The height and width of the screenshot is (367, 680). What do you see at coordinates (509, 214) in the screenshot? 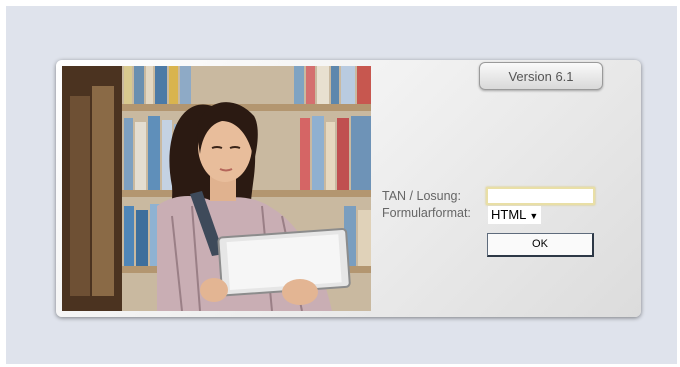
I see `format-select-value: HTML` at bounding box center [509, 214].